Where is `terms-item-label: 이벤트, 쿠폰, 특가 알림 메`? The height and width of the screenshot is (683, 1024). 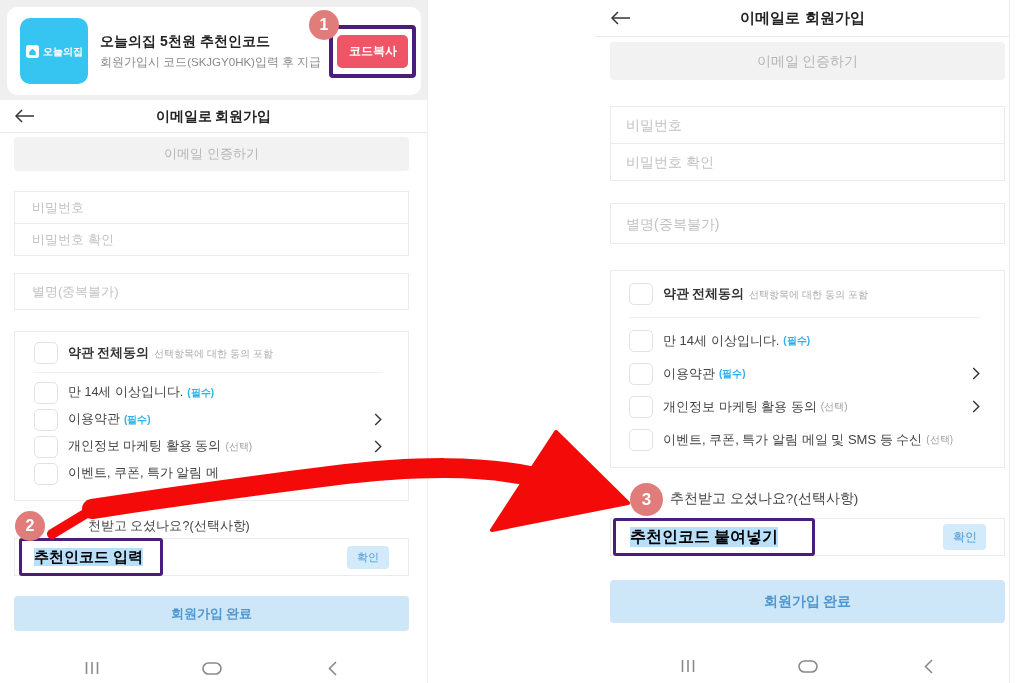
terms-item-label: 이벤트, 쿠폰, 특가 알림 메 is located at coordinates (143, 474).